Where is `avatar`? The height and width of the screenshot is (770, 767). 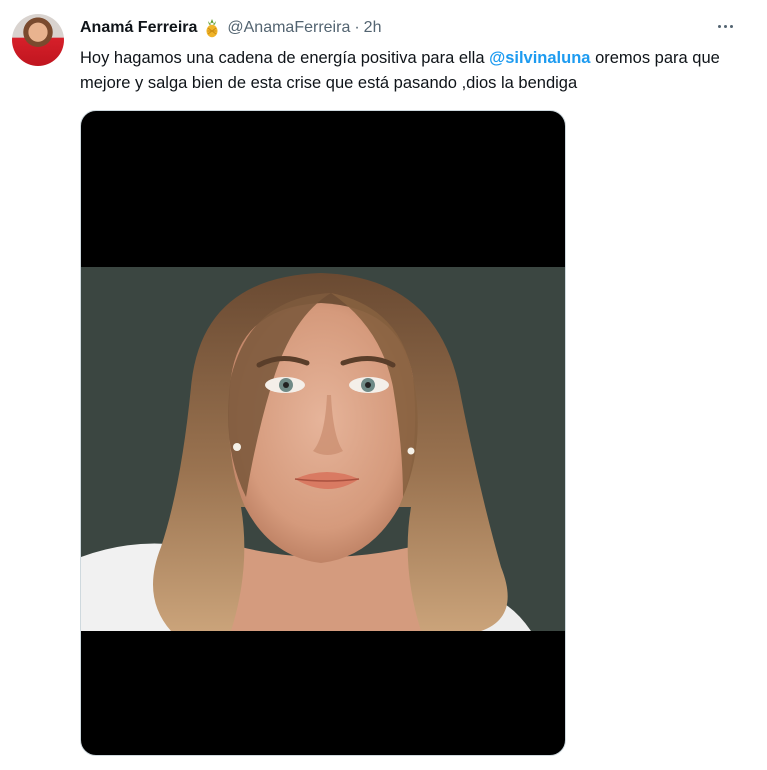
avatar is located at coordinates (38, 40).